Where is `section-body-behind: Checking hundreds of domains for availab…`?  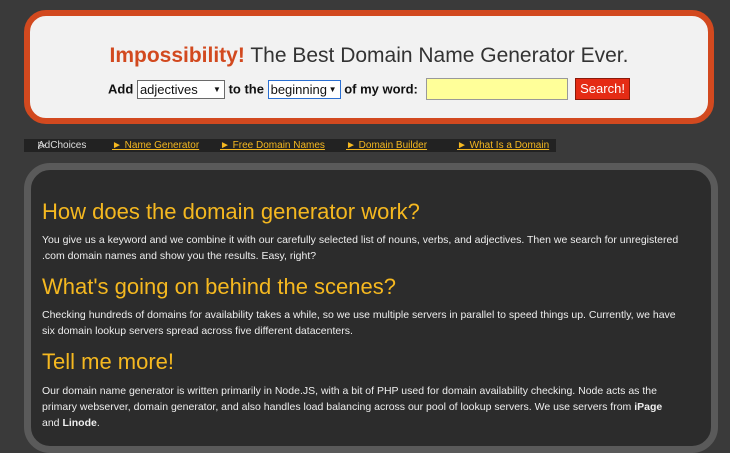 section-body-behind: Checking hundreds of domains for availab… is located at coordinates (359, 323).